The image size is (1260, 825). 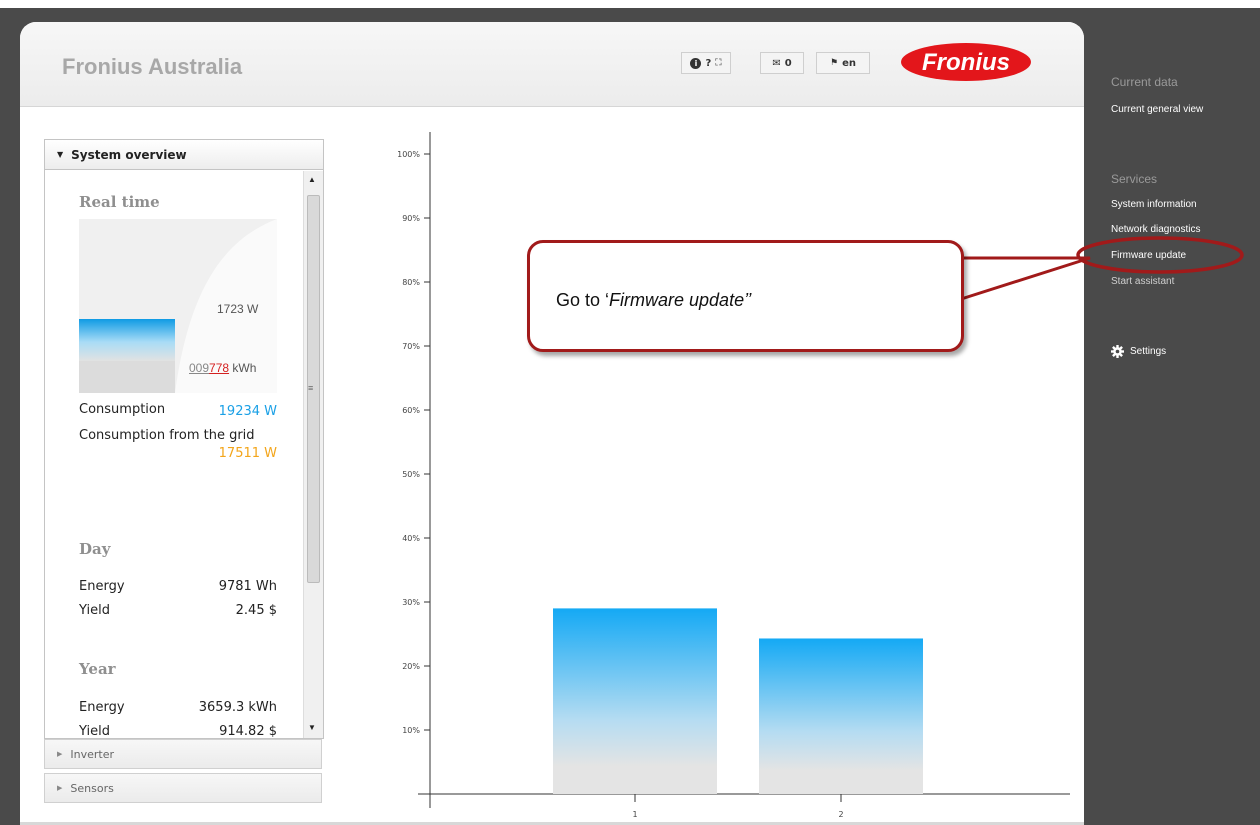 I want to click on collapse-triangle-icon: ▼, so click(x=60, y=154).